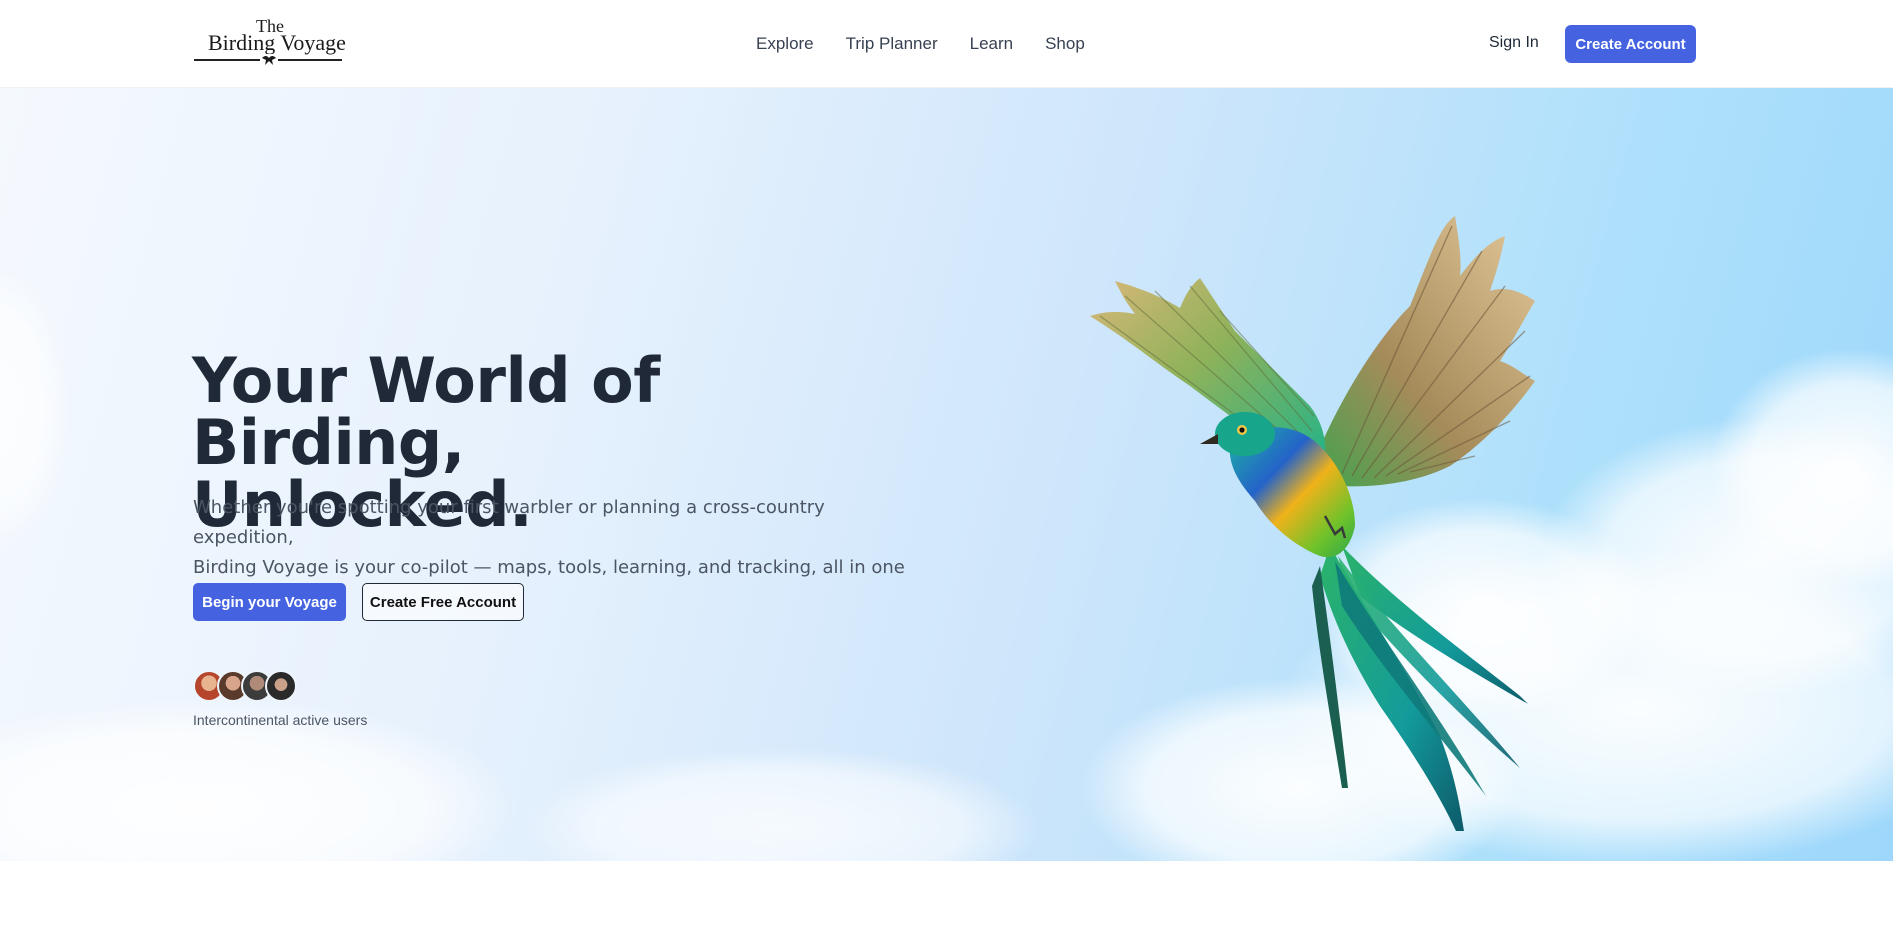 The image size is (1893, 931). What do you see at coordinates (270, 44) in the screenshot?
I see `brand-logo: The Birding Voyage` at bounding box center [270, 44].